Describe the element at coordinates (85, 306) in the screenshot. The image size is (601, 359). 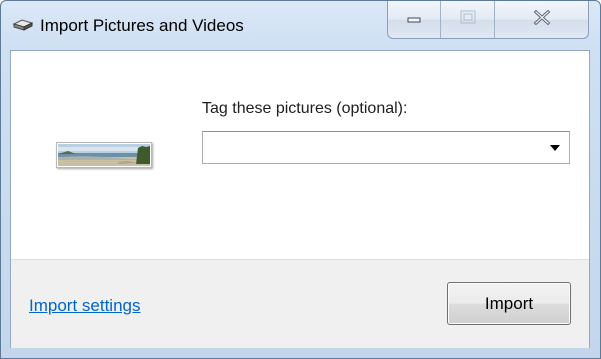
I see `import-settings-link: Import settings` at that location.